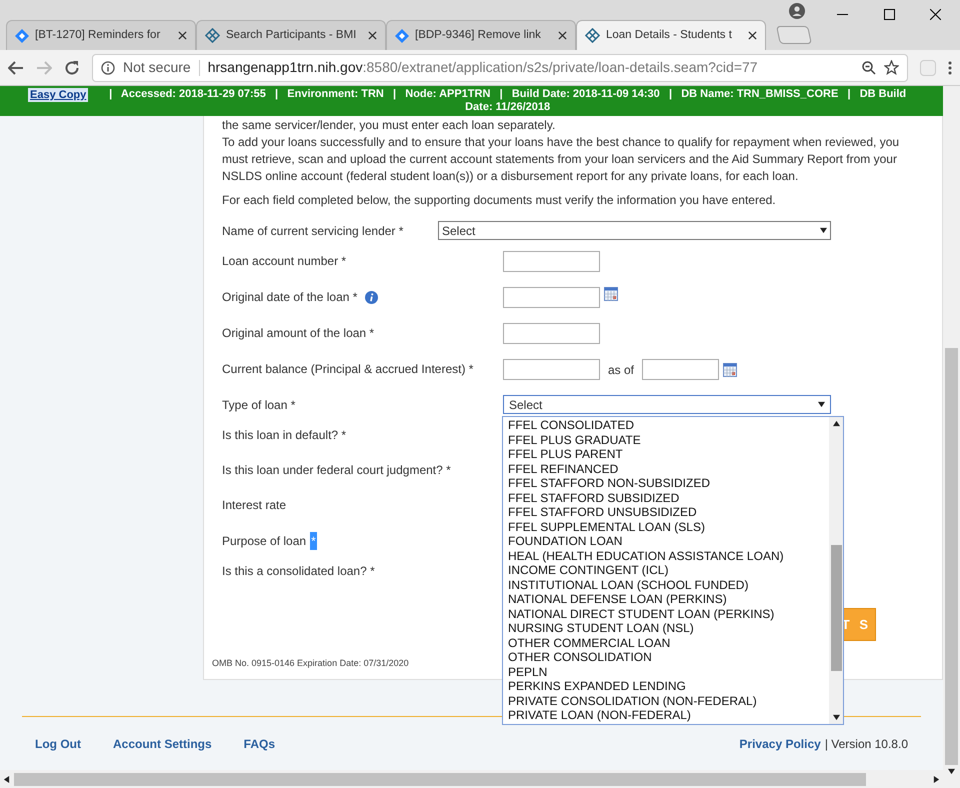 The width and height of the screenshot is (960, 788). What do you see at coordinates (668, 555) in the screenshot?
I see `dropdown-option: HEAL (HEALTH EDUCATION ASSISTANCE LOAN)` at bounding box center [668, 555].